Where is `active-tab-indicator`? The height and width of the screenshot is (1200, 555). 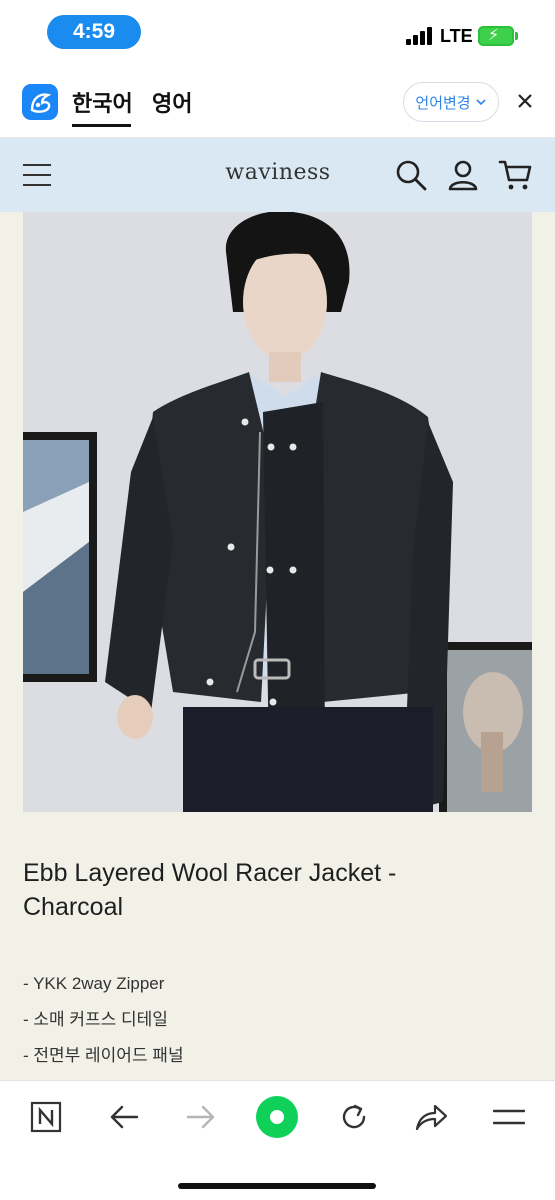
active-tab-indicator is located at coordinates (101, 125).